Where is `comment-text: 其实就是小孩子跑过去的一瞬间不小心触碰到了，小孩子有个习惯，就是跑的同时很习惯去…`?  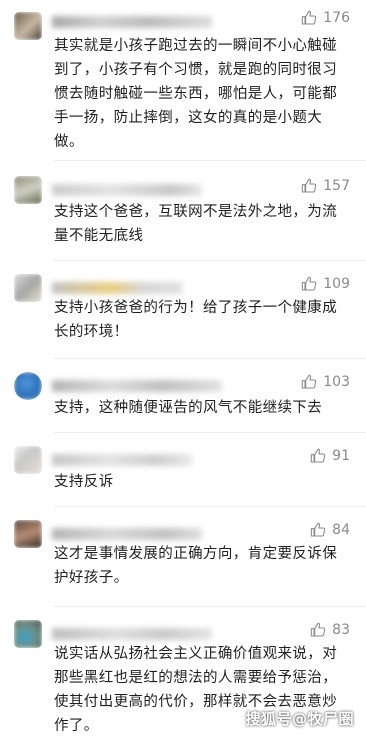 comment-text: 其实就是小孩子跑过去的一瞬间不小心触碰到了，小孩子有个习惯，就是跑的同时很习惯去… is located at coordinates (196, 94).